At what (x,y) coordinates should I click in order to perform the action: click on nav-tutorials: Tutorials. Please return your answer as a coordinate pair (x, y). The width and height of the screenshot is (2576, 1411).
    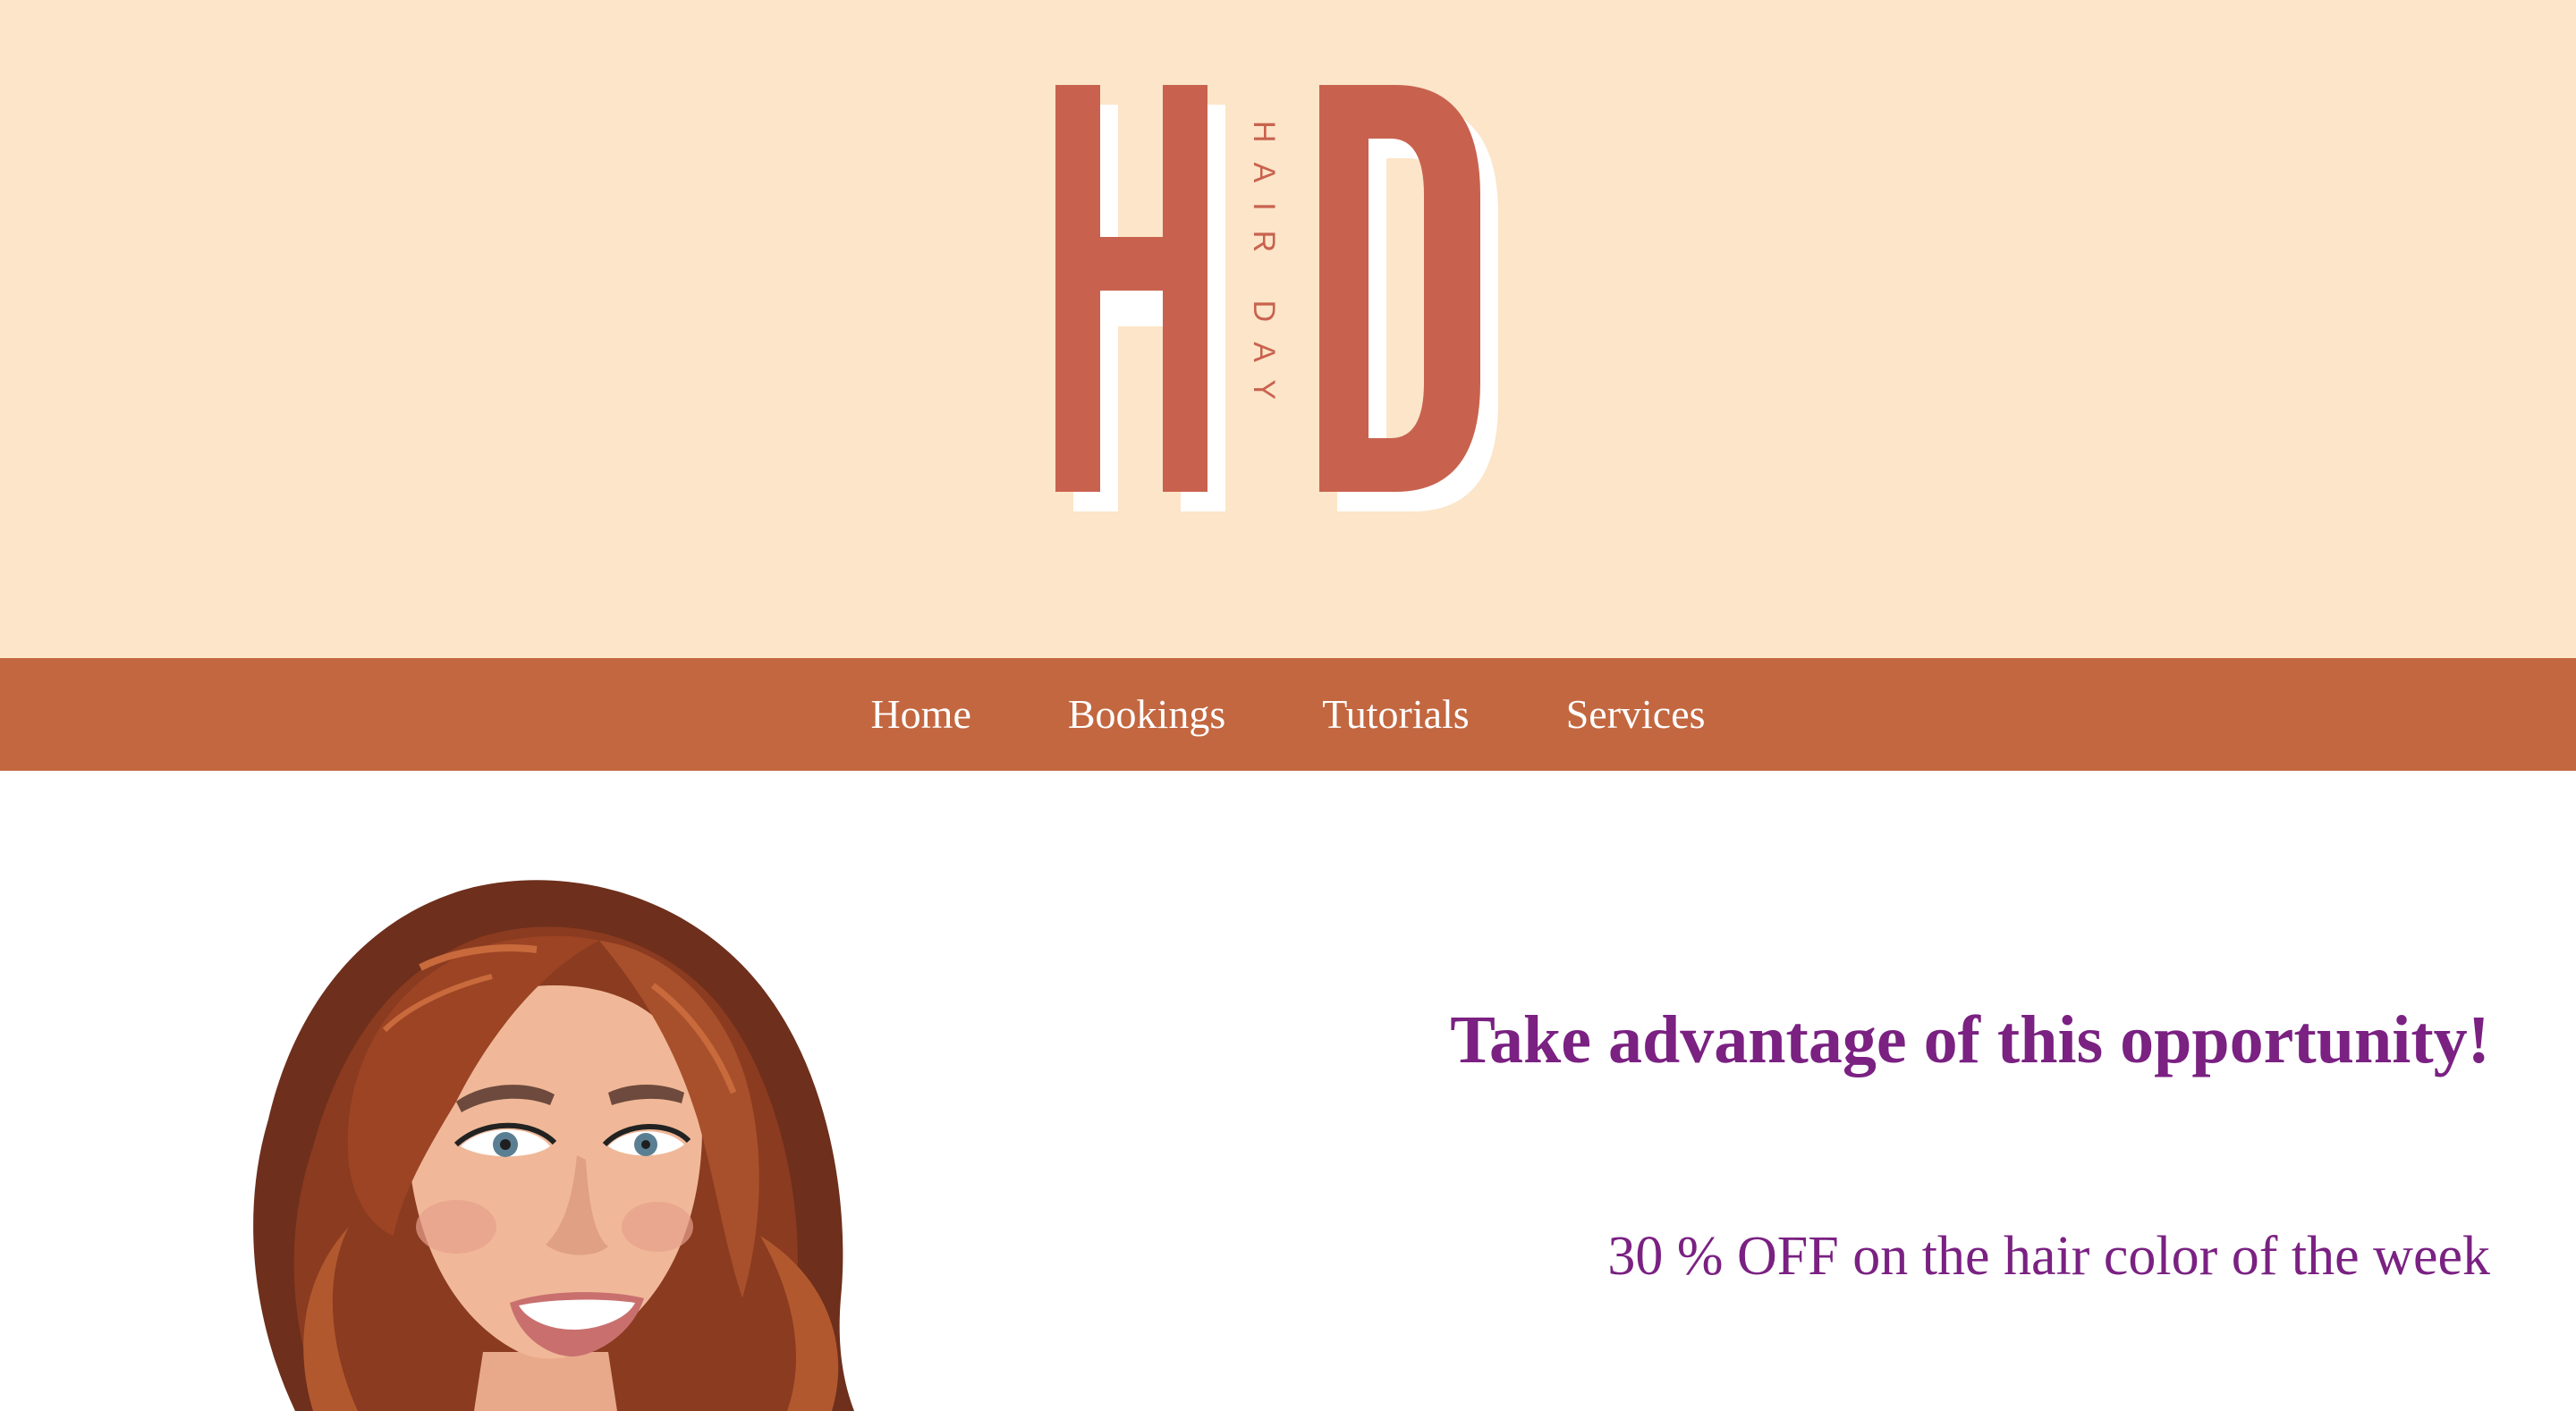
    Looking at the image, I should click on (1395, 715).